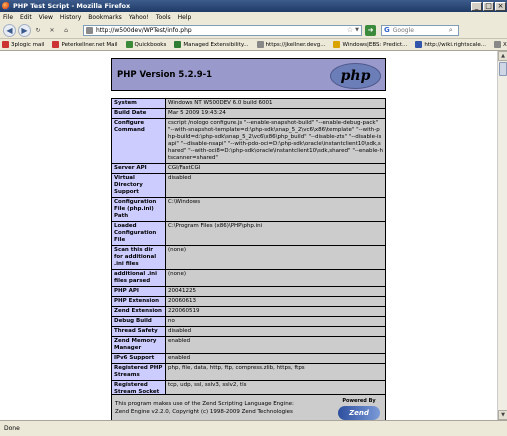 Image resolution: width=507 pixels, height=436 pixels. What do you see at coordinates (500, 44) in the screenshot?
I see `bookmark-item: XML-RPC.Net` at bounding box center [500, 44].